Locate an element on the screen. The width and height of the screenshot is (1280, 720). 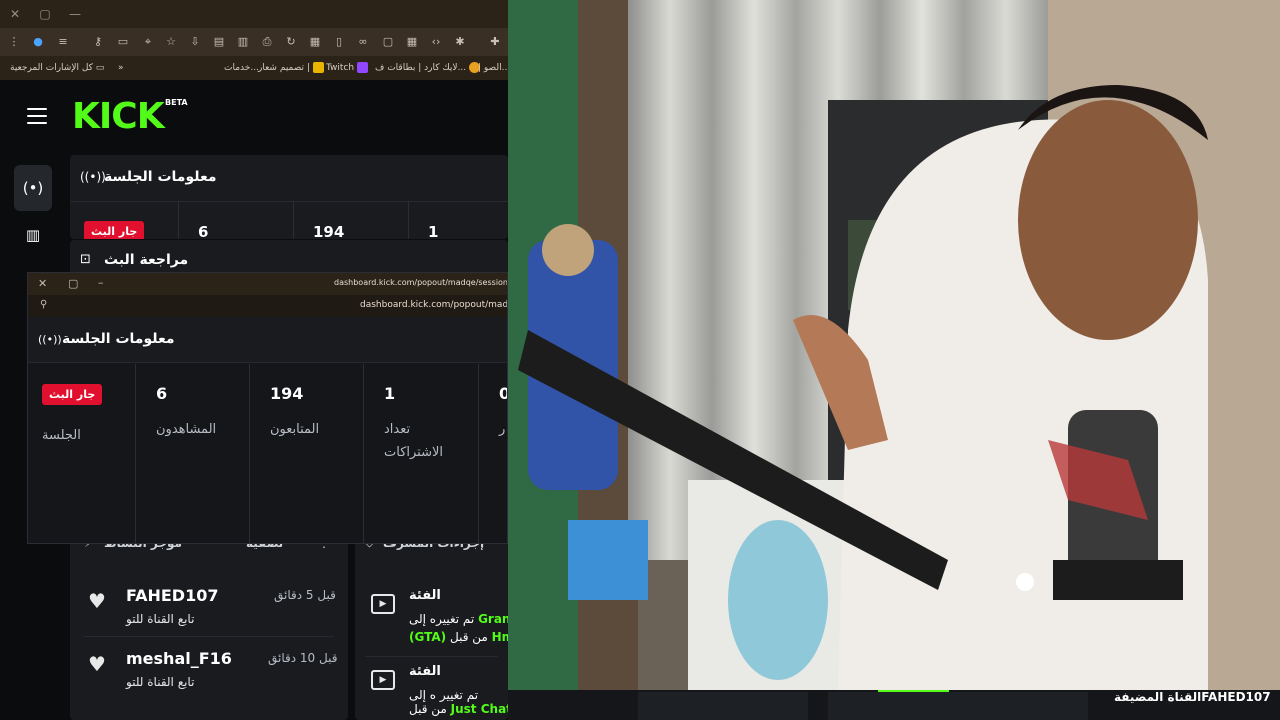
link-icon: ∞ is located at coordinates (363, 42).